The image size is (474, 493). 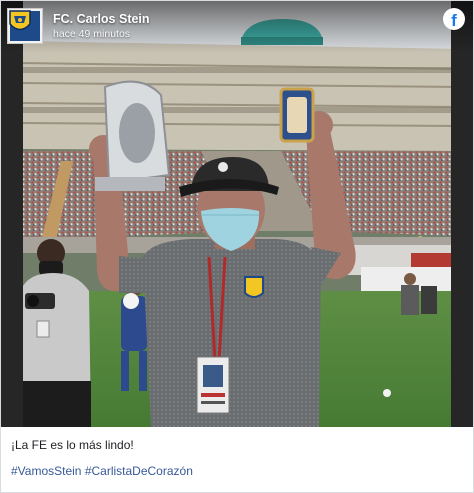 I want to click on post-timestamp: hace 49 minutos, so click(x=91, y=34).